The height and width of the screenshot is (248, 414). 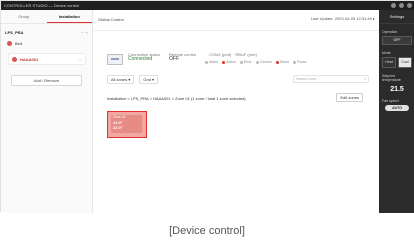 What do you see at coordinates (238, 79) in the screenshot?
I see `zone-toolbar: All zones ▾ Grid ▾ Search zone... ⌕` at bounding box center [238, 79].